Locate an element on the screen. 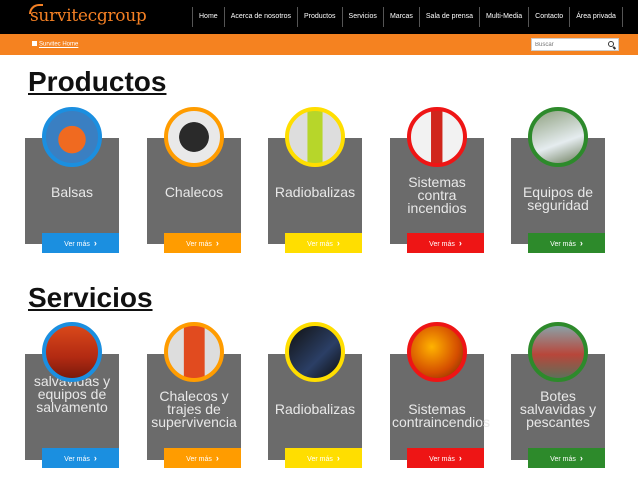  lifeboat-photo-icon is located at coordinates (558, 352).